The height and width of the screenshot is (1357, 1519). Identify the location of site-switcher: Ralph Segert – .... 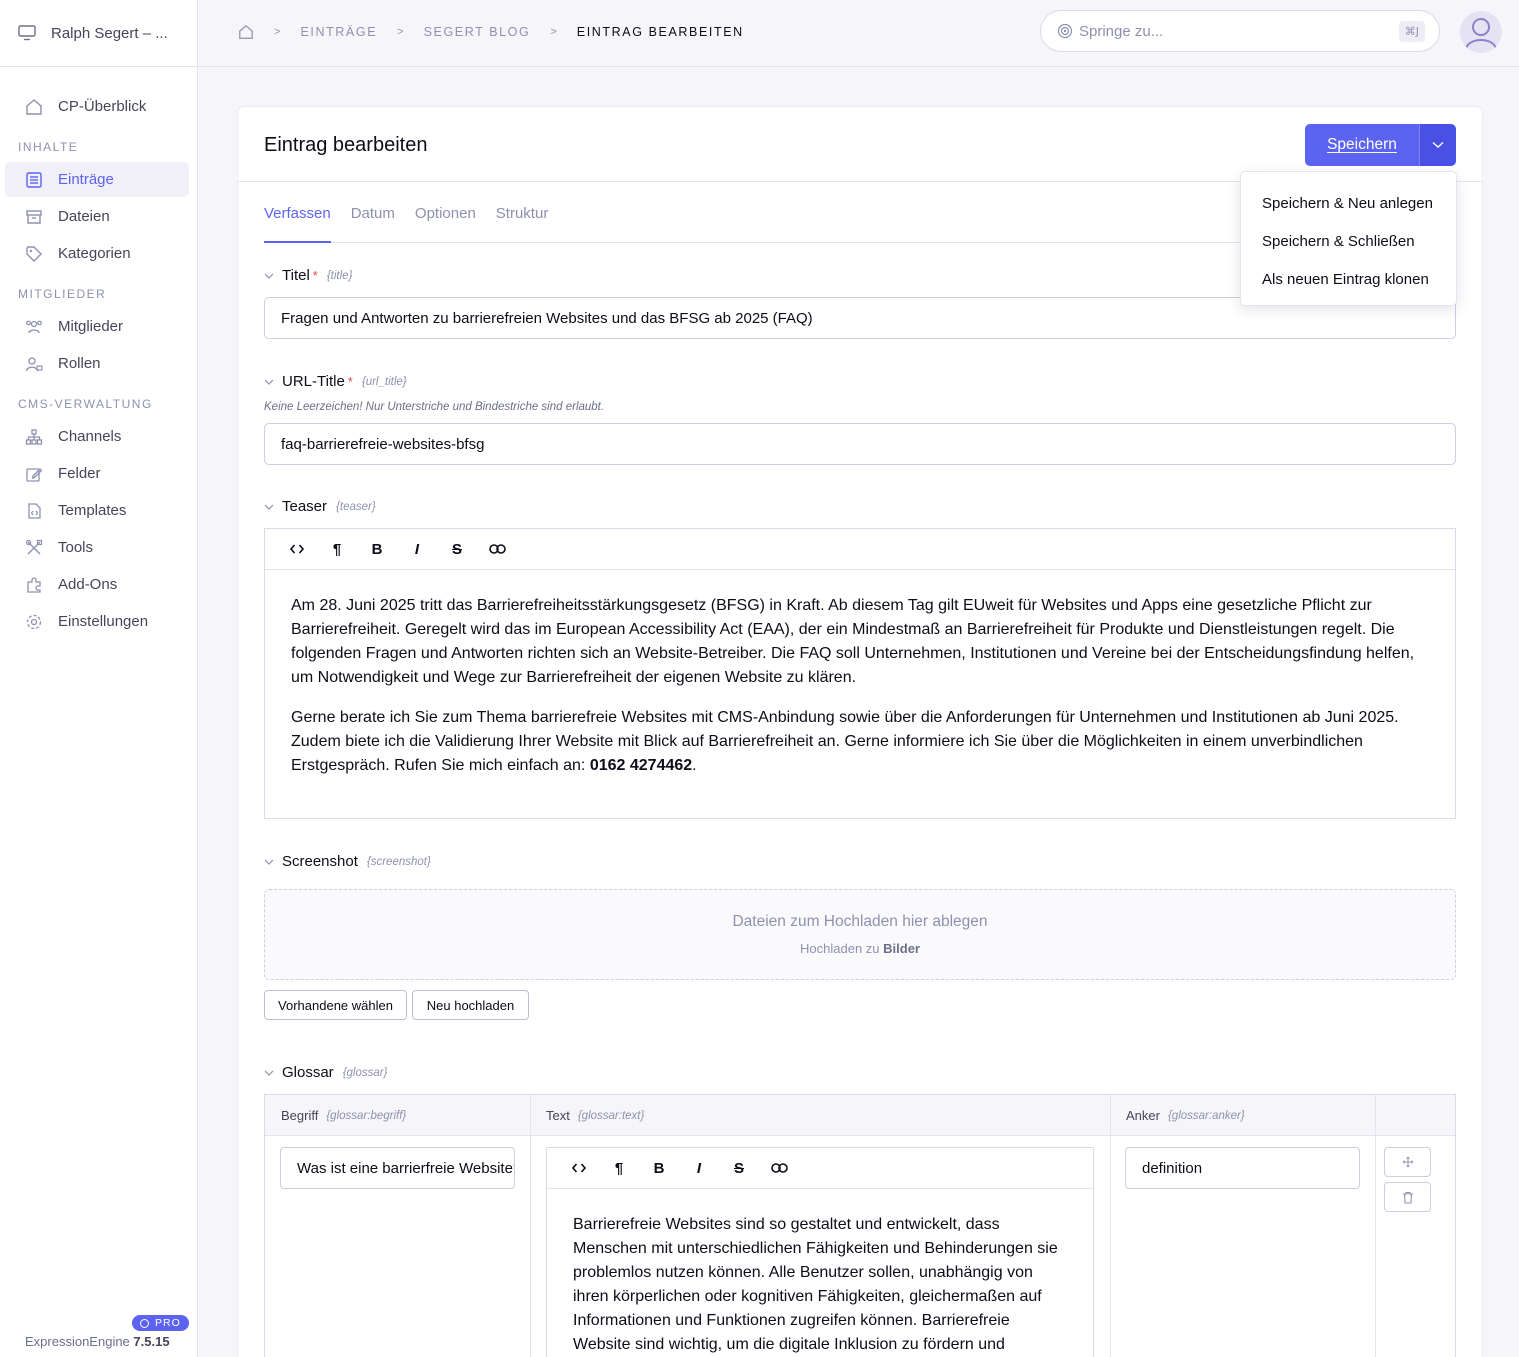
(98, 33).